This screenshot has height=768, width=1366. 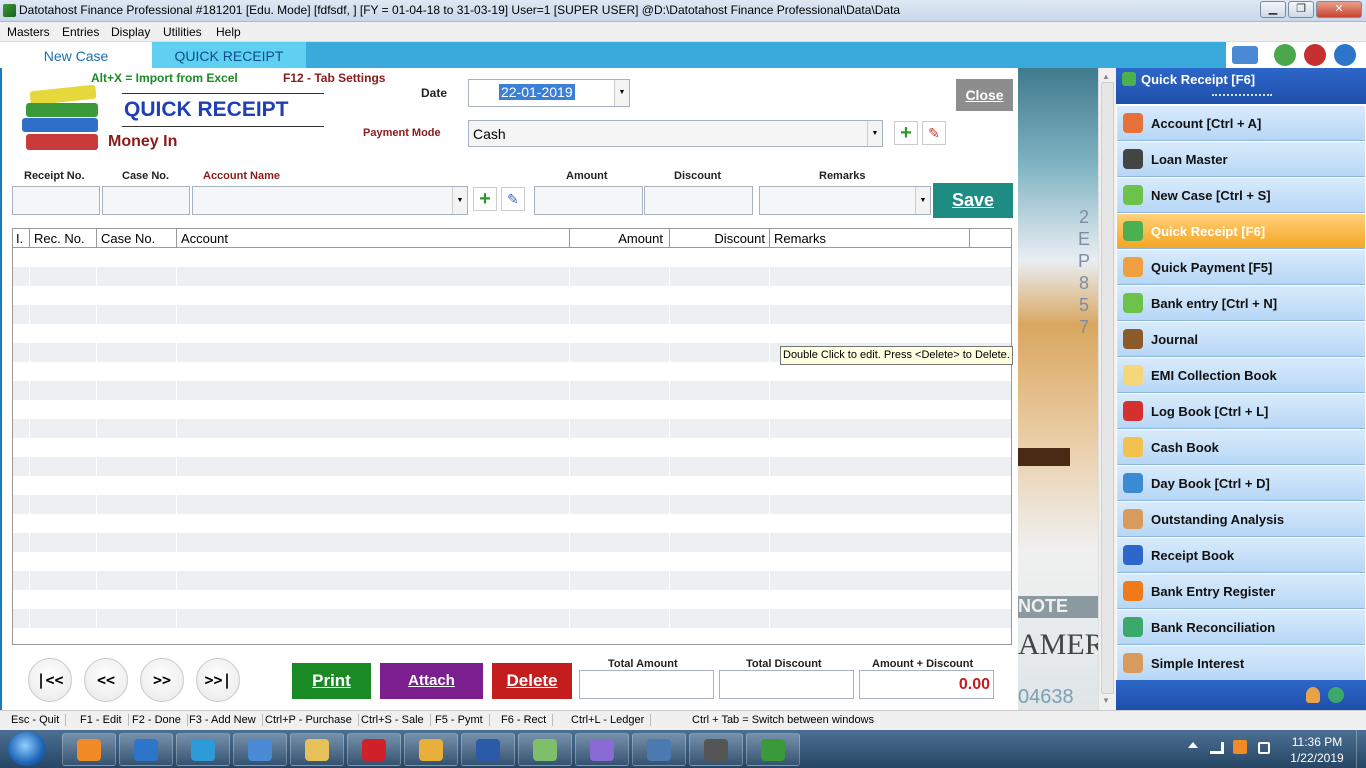 I want to click on sidebar-item-account-ctrl-a: Account [Ctrl + A], so click(x=1241, y=123).